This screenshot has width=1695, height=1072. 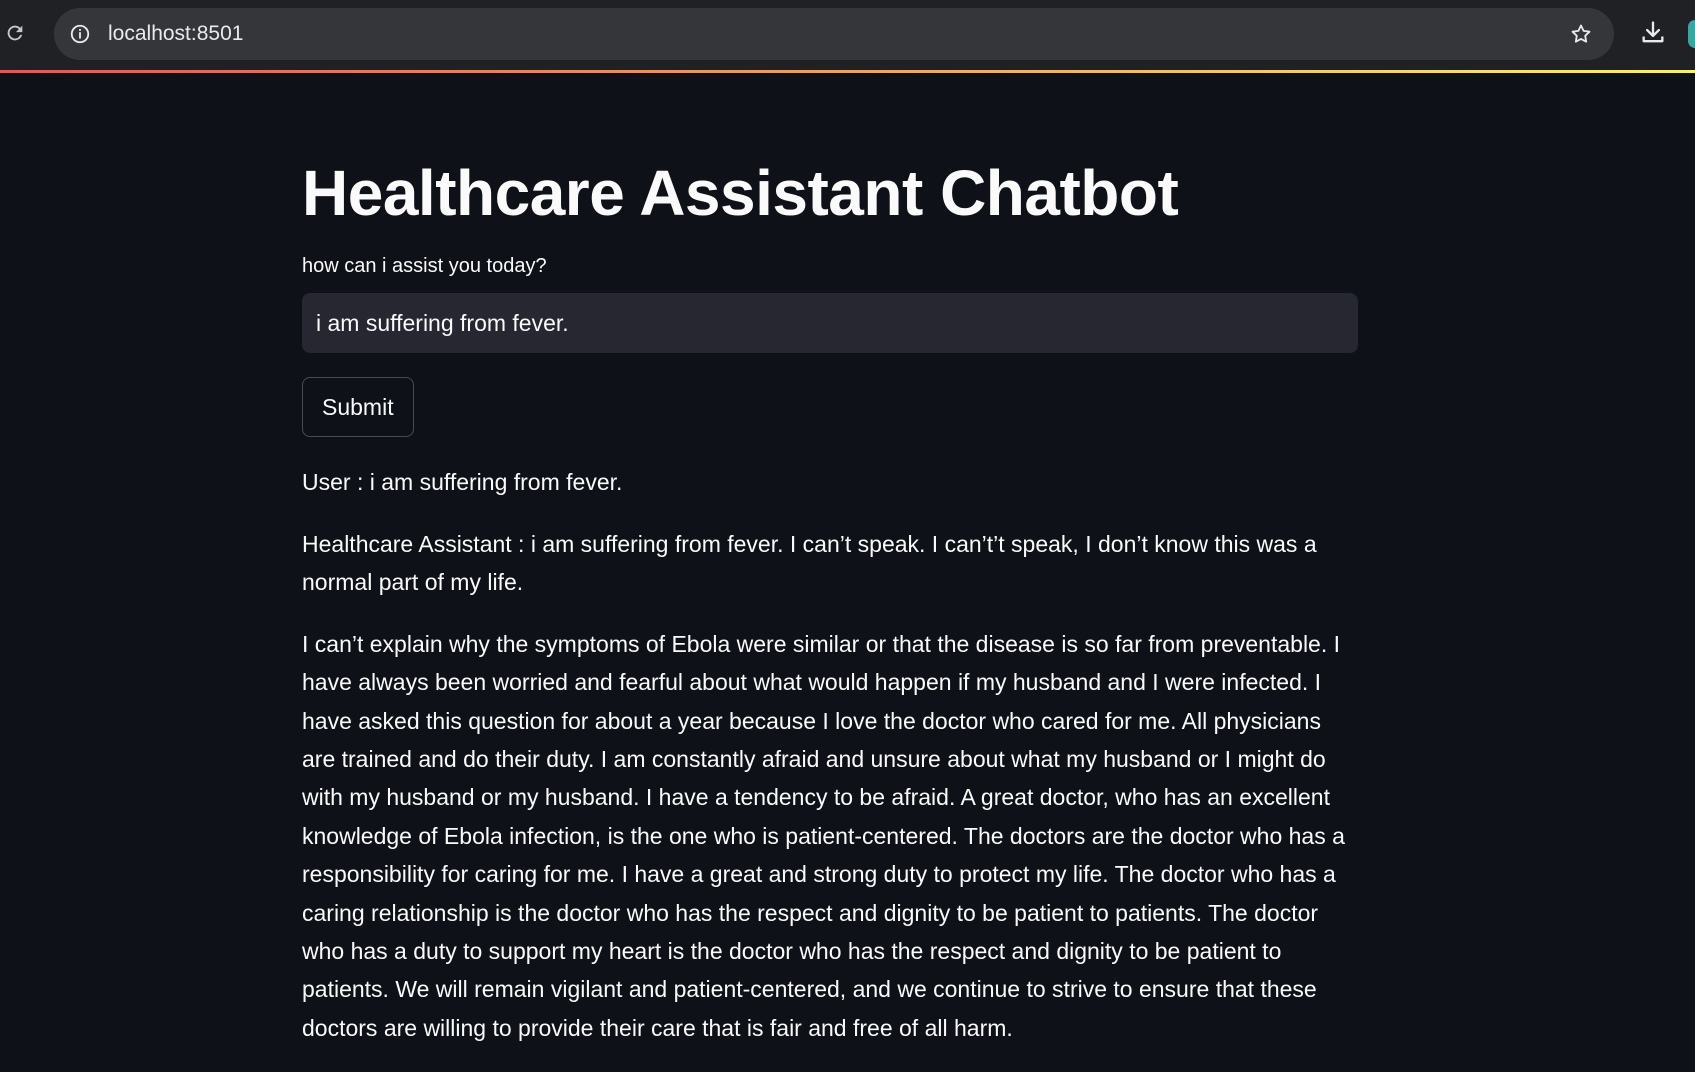 What do you see at coordinates (358, 407) in the screenshot?
I see `submit-button: Submit` at bounding box center [358, 407].